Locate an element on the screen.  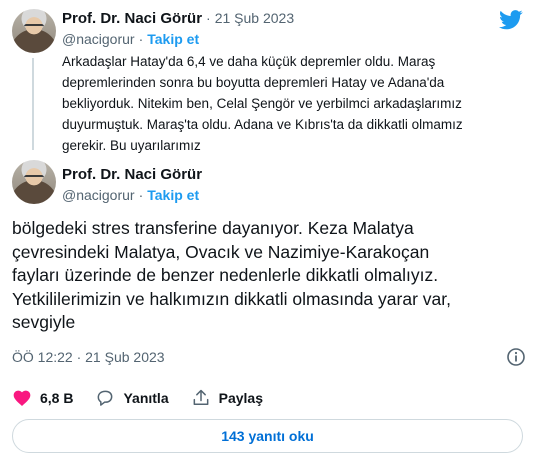
share-label: Paylaş is located at coordinates (240, 398).